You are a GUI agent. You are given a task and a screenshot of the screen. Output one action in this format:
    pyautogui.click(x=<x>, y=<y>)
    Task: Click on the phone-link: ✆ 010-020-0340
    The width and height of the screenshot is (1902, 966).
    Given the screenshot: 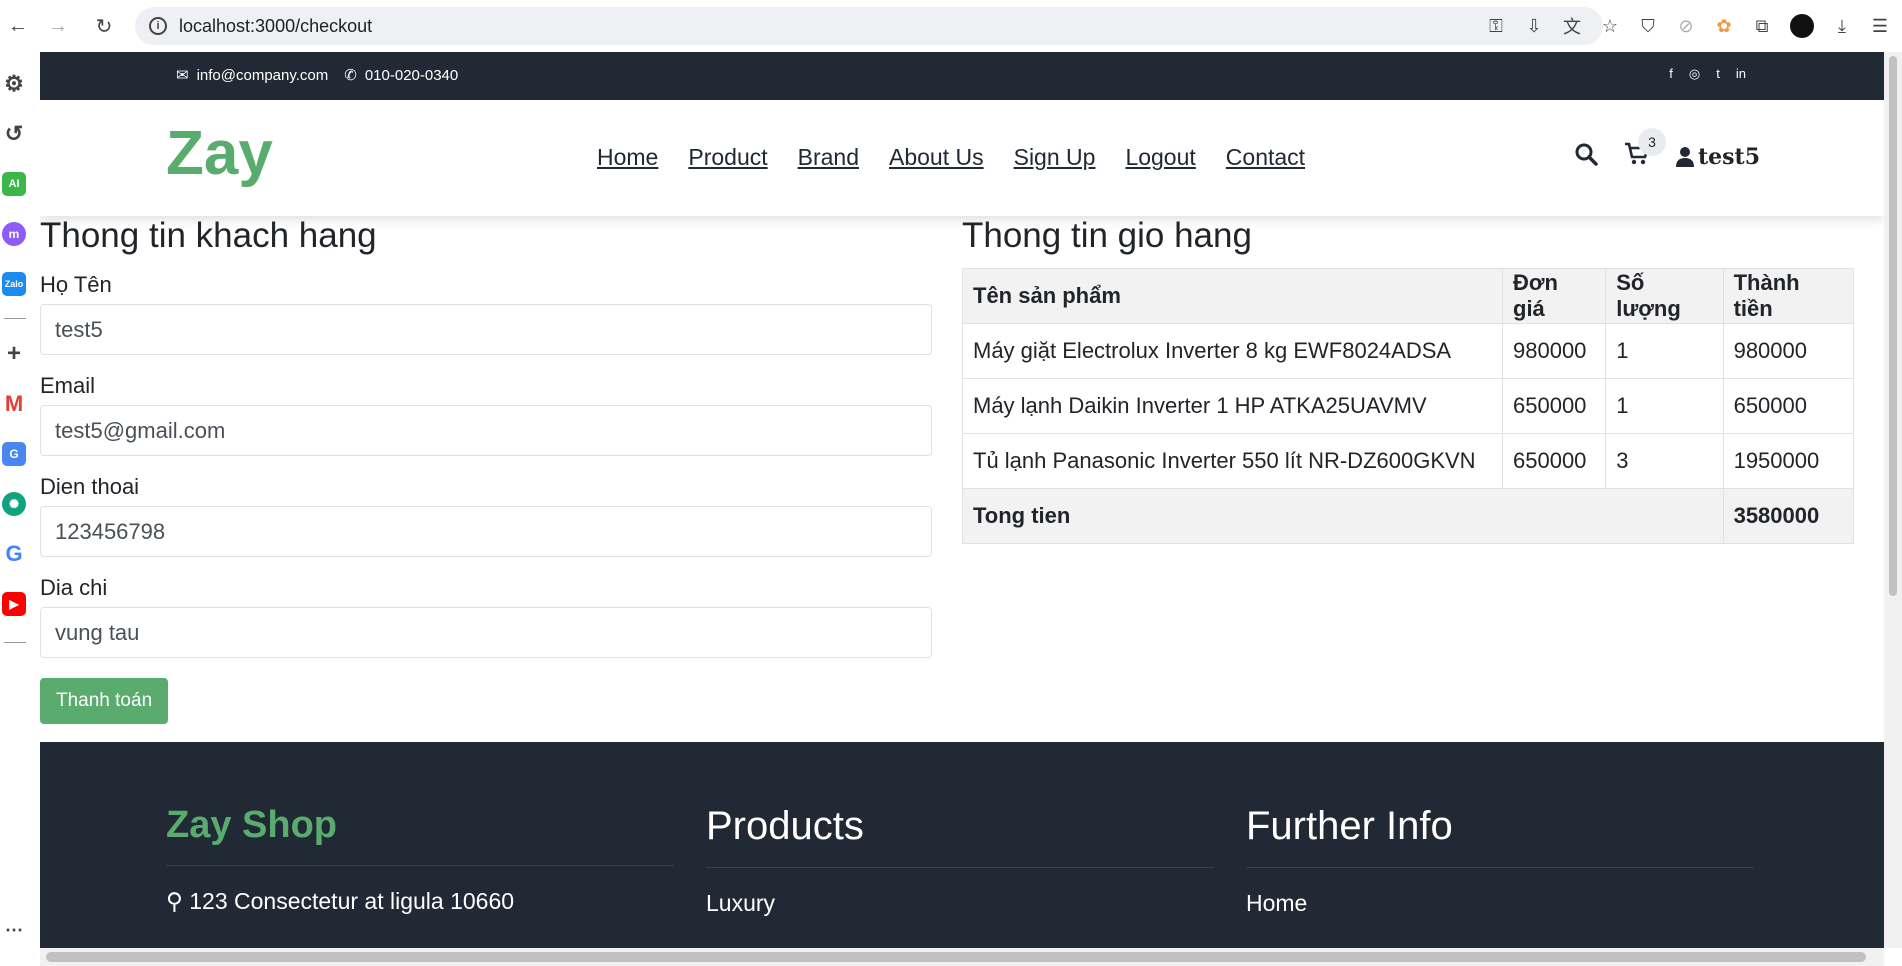 What is the action you would take?
    pyautogui.click(x=401, y=75)
    